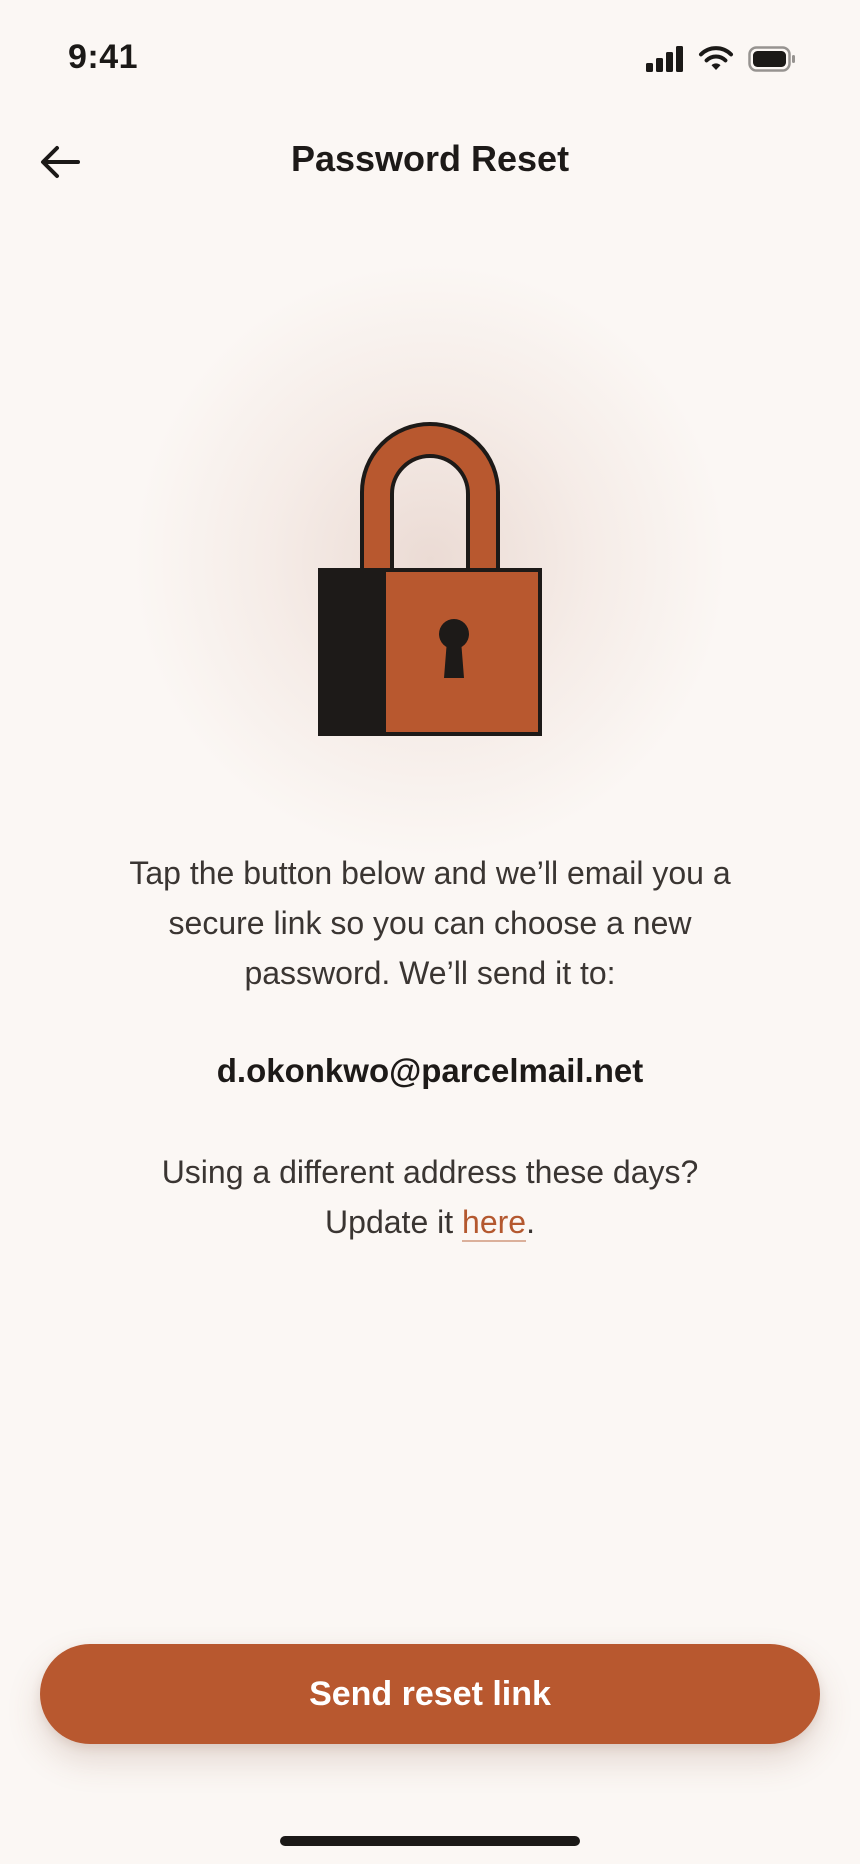  I want to click on status-time: 9:41, so click(103, 57).